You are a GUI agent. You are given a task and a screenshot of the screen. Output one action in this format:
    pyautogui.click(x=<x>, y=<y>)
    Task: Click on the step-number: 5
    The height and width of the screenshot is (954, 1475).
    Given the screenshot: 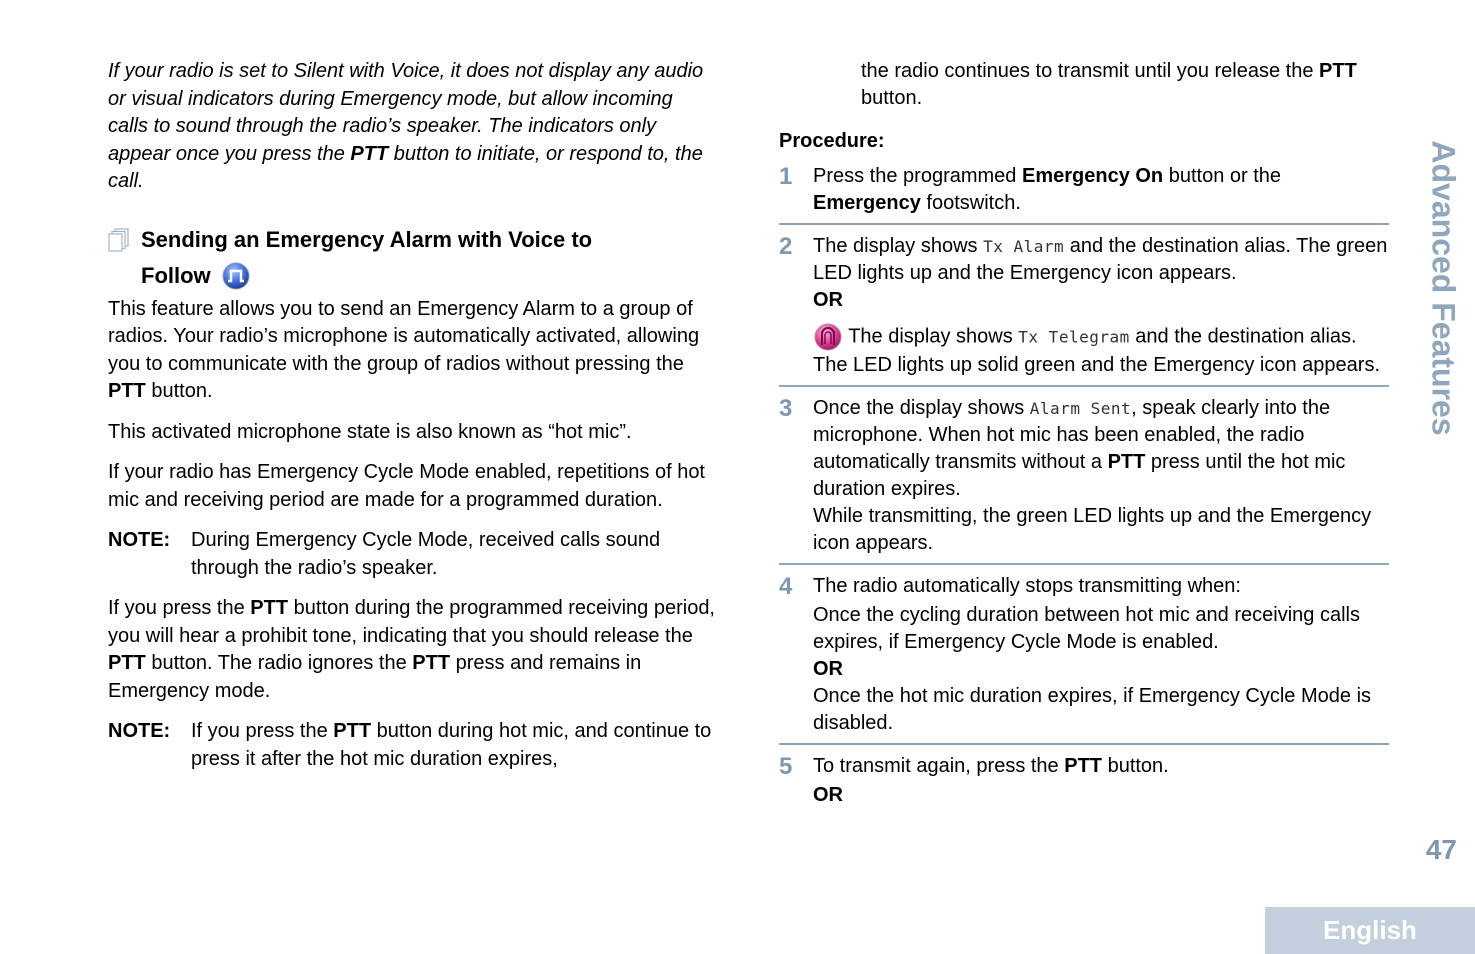 What is the action you would take?
    pyautogui.click(x=786, y=766)
    